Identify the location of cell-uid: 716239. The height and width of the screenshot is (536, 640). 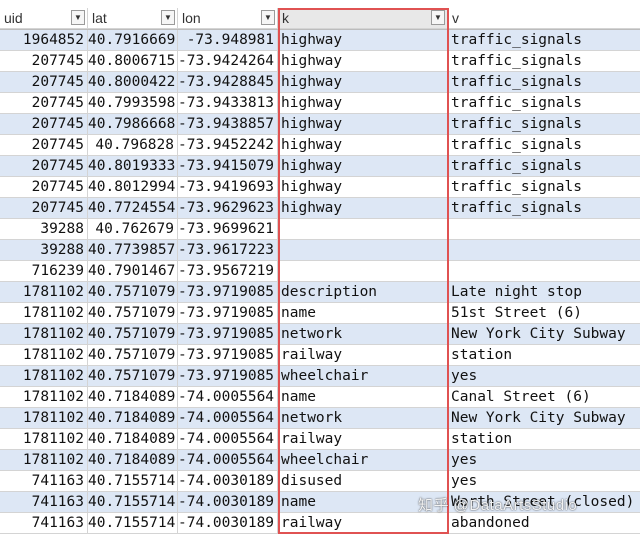
(44, 271).